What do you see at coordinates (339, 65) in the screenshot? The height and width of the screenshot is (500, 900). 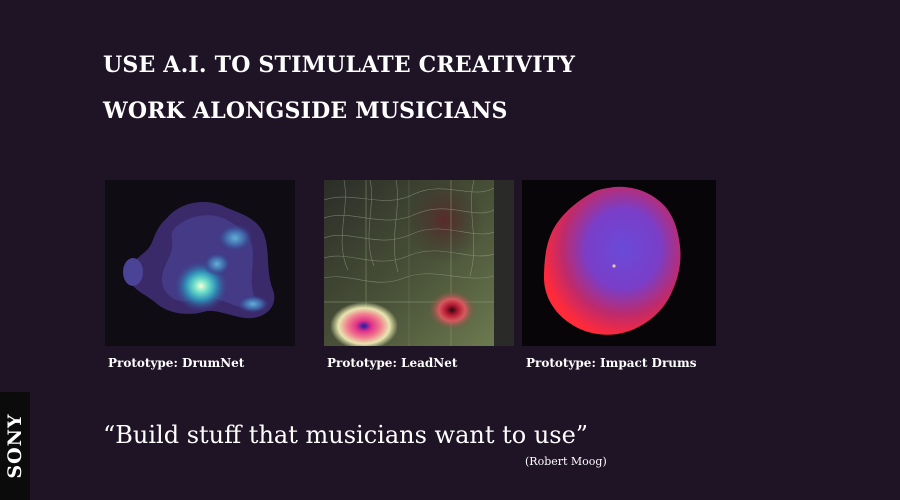 I see `headline-ai-creativity: USE A.I. TO STIMULATE CREATIVITY` at bounding box center [339, 65].